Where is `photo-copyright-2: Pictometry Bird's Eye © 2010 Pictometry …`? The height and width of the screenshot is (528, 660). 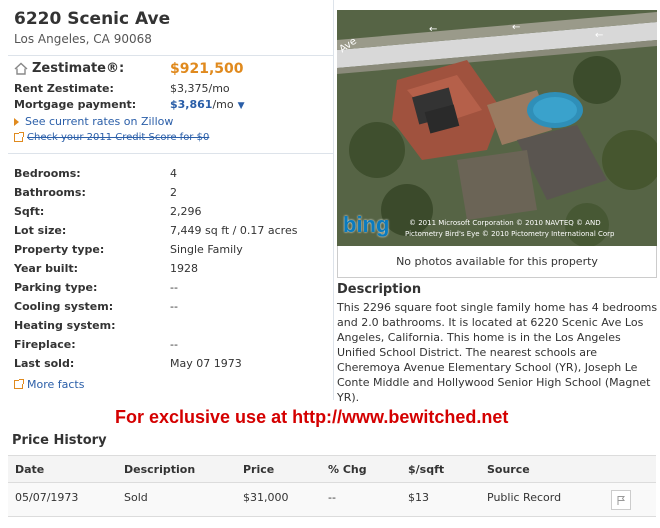
photo-copyright-2: Pictometry Bird's Eye © 2010 Pictometry … is located at coordinates (510, 234).